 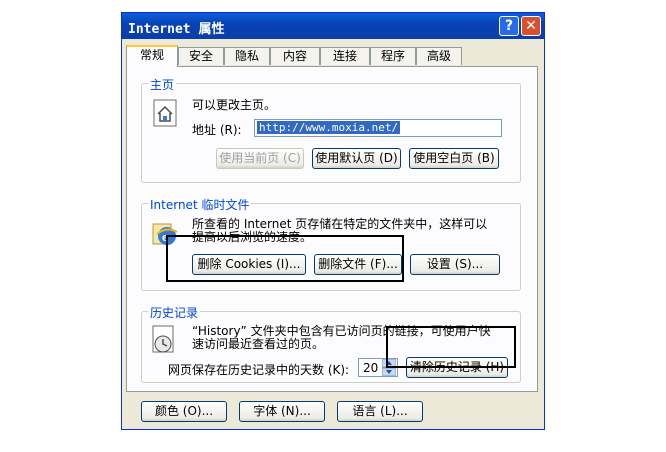 What do you see at coordinates (234, 105) in the screenshot?
I see `homepage-desc: 可以更改主页。` at bounding box center [234, 105].